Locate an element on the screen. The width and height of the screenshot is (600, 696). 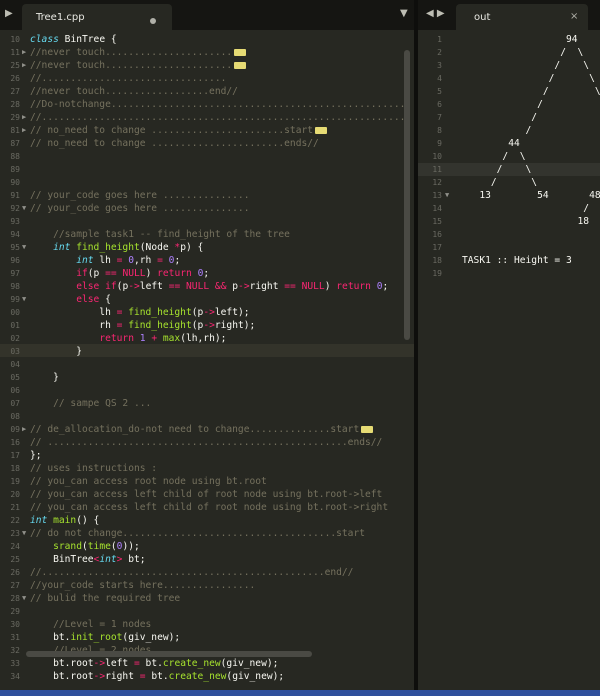
code-line: 27 //never touch..................end// is located at coordinates (207, 91).